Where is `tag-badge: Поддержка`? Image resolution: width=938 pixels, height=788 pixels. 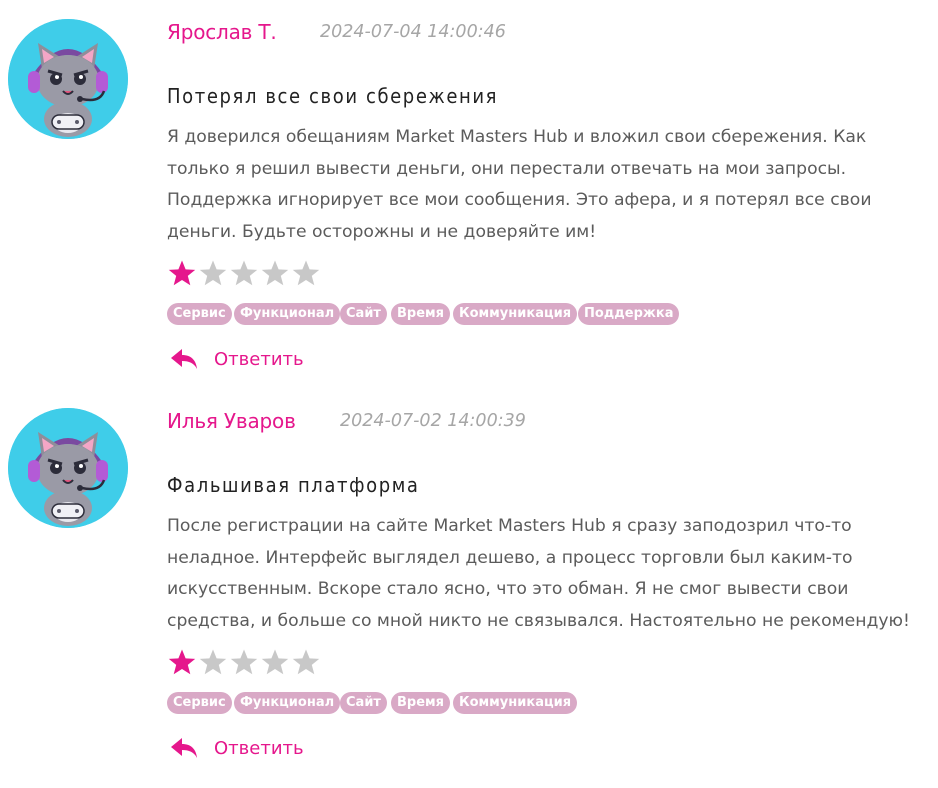
tag-badge: Поддержка is located at coordinates (629, 314).